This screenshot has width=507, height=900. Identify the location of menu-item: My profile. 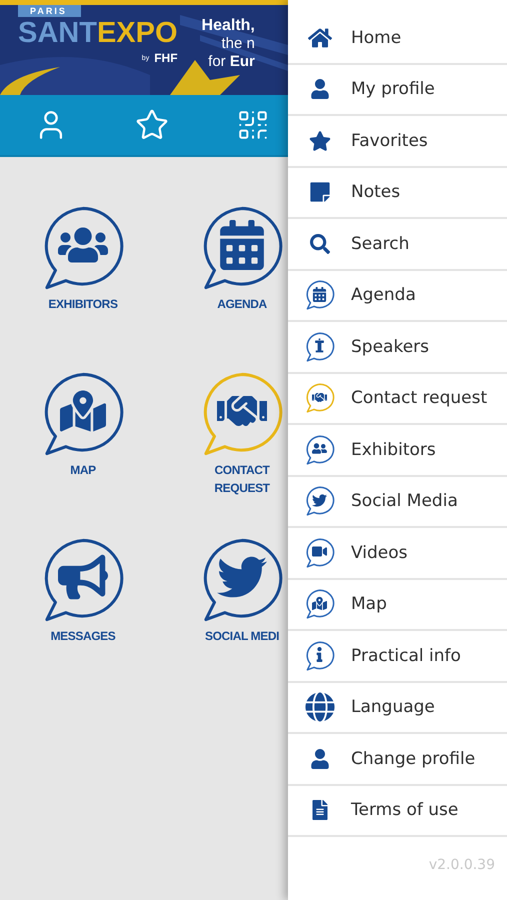
(397, 90).